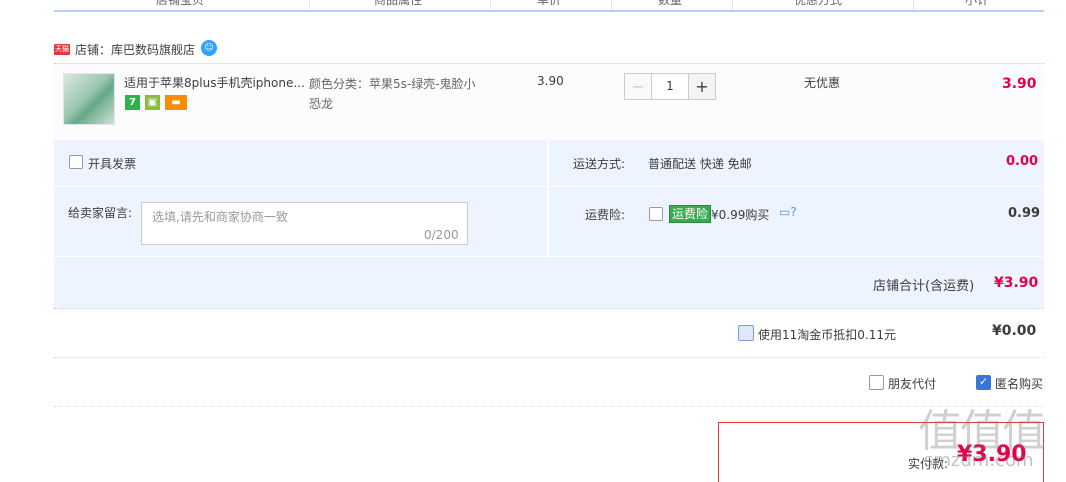 The width and height of the screenshot is (1066, 482). What do you see at coordinates (1014, 331) in the screenshot?
I see `coins-value: ¥0.00` at bounding box center [1014, 331].